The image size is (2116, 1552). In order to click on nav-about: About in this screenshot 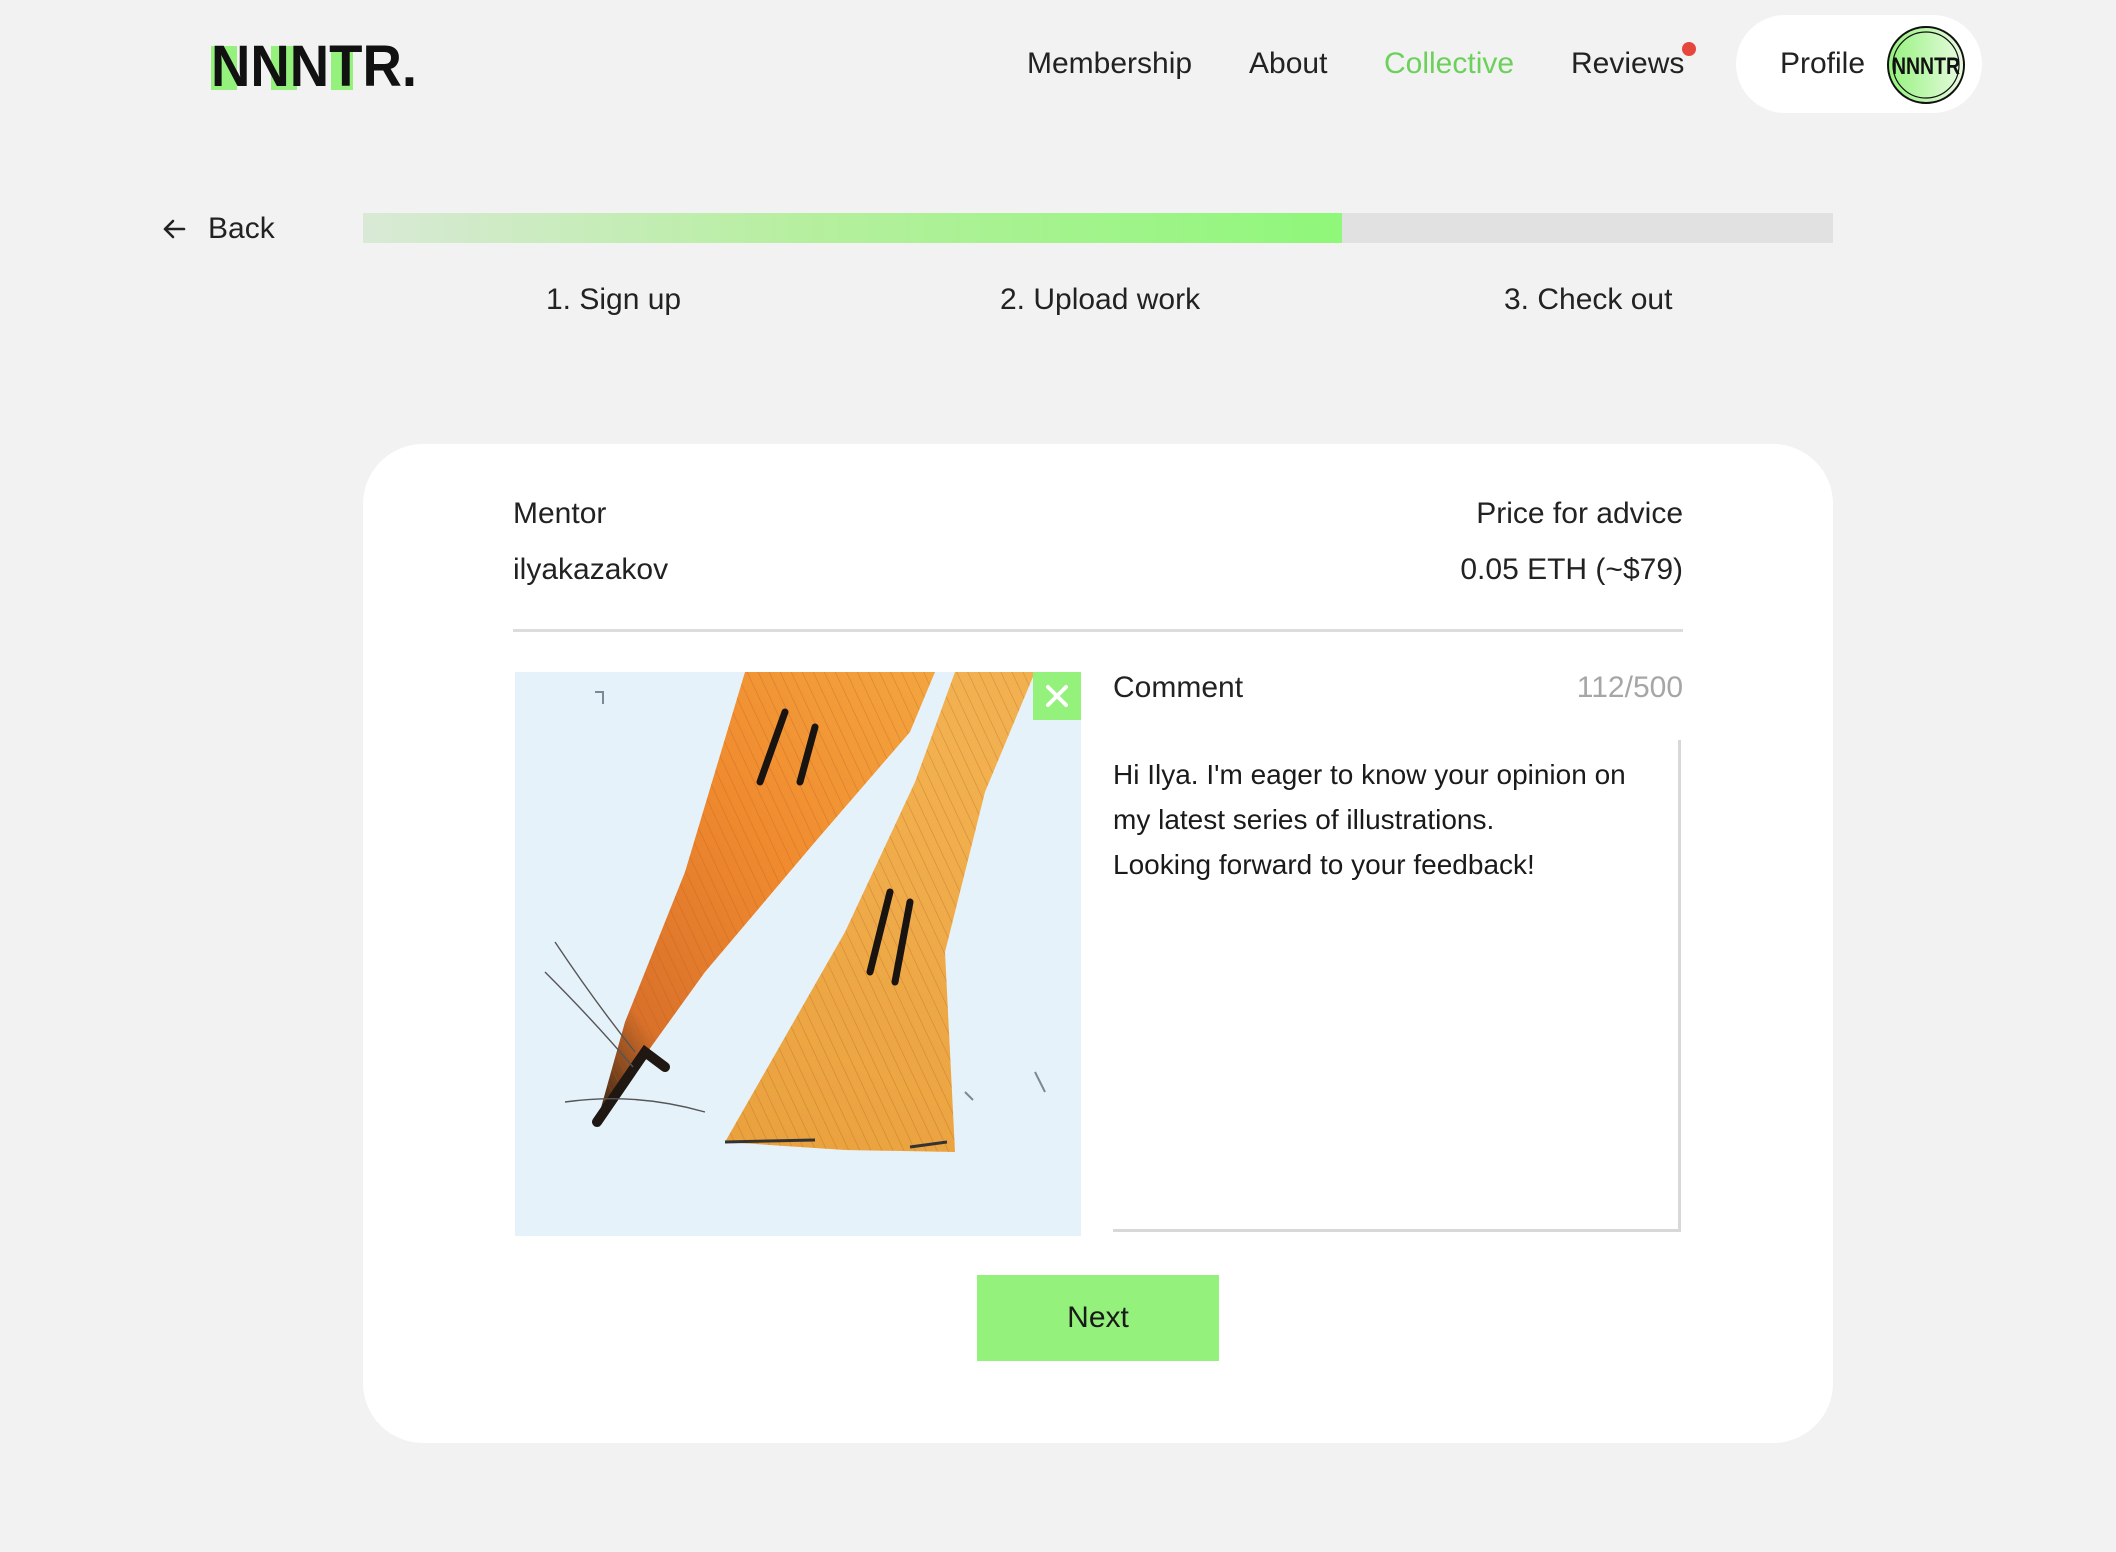, I will do `click(1288, 64)`.